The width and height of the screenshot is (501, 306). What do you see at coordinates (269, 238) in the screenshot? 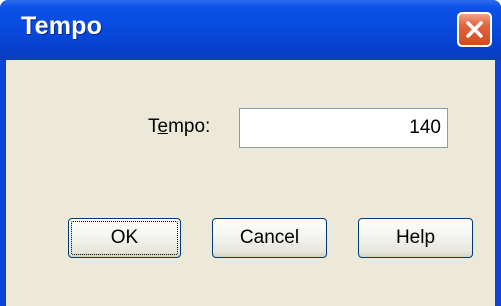
I see `cancel-button: Cancel` at bounding box center [269, 238].